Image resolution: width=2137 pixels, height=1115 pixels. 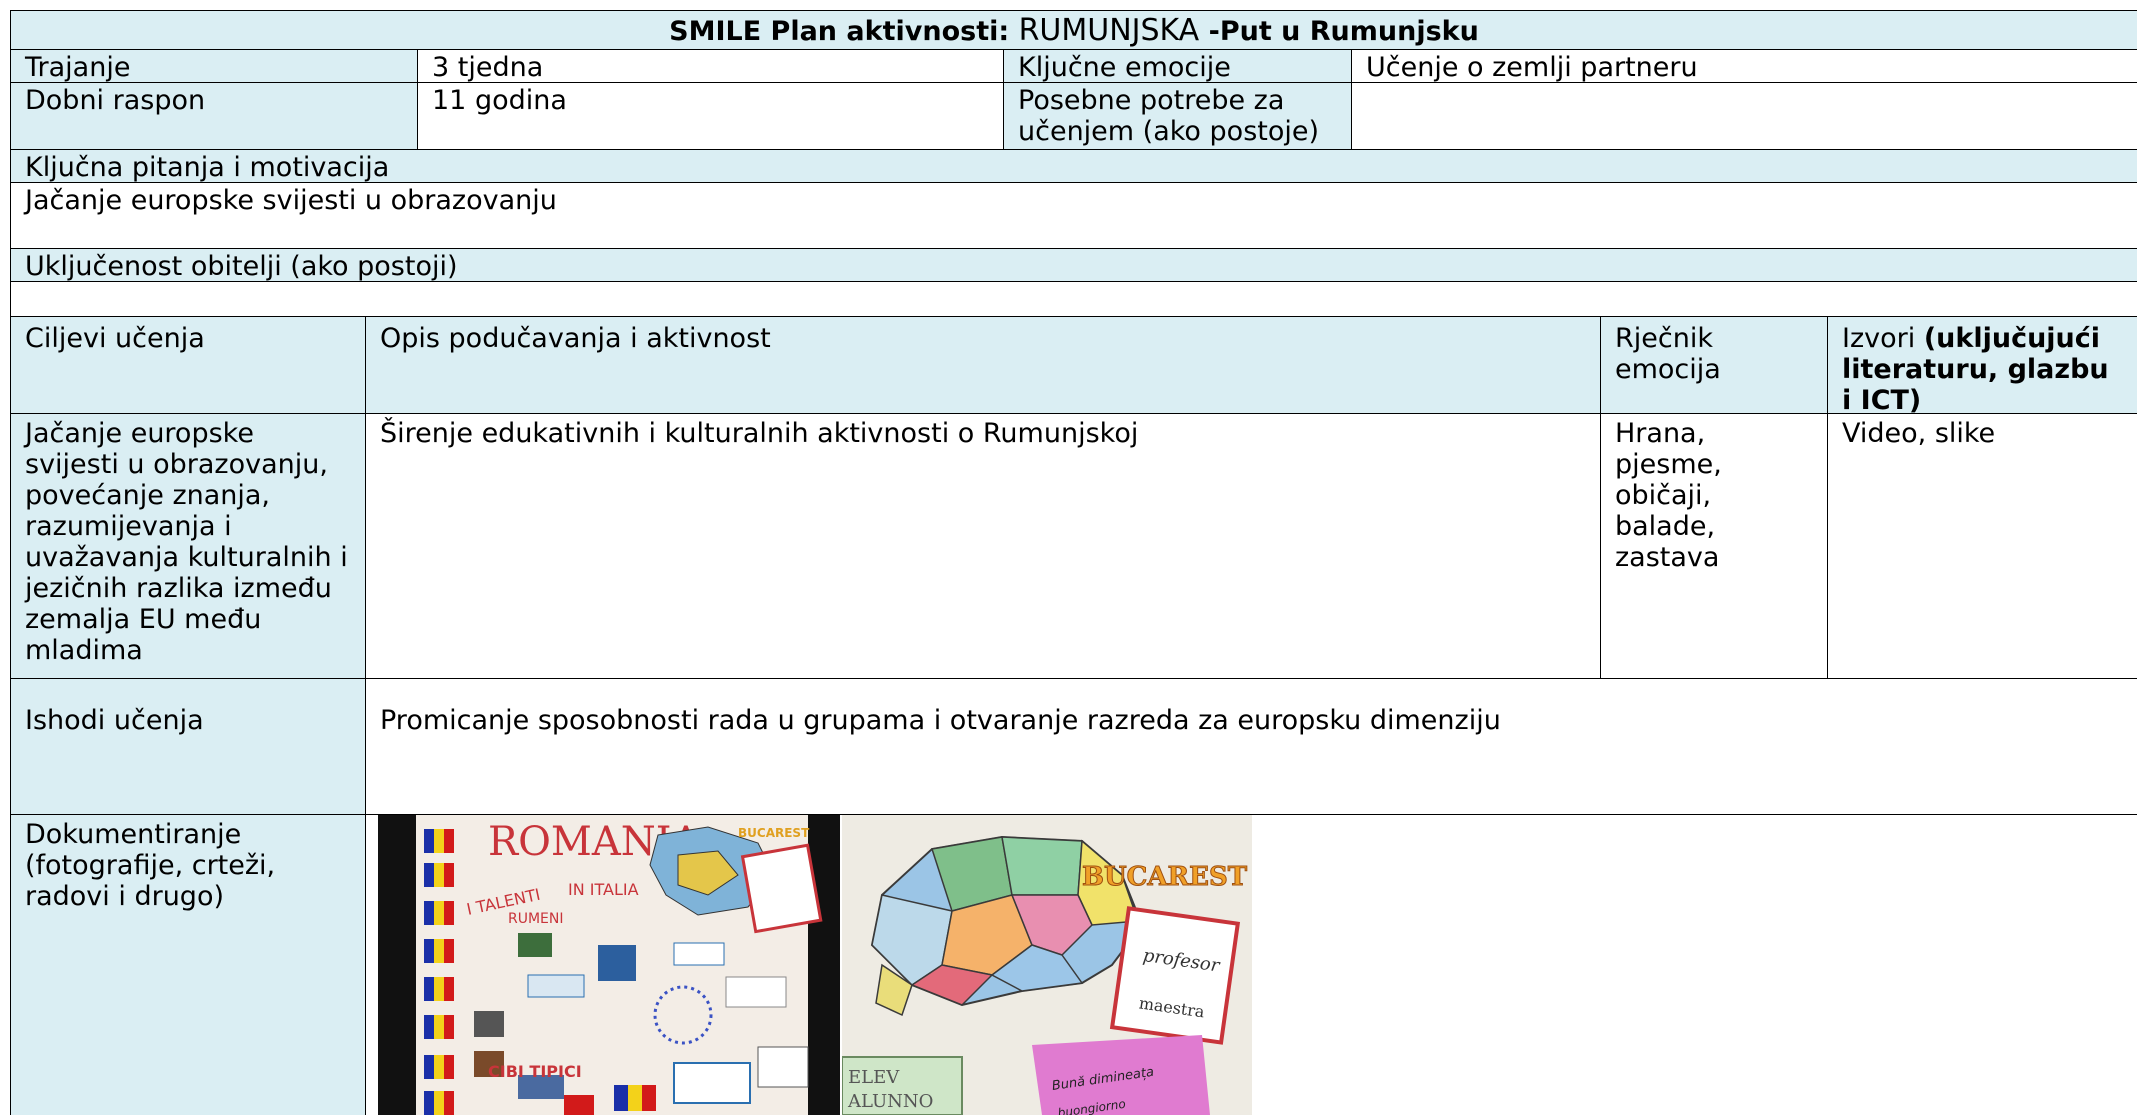 I want to click on kljucna-pitanja-label: Ključna pitanja i motivacija, so click(x=1074, y=166).